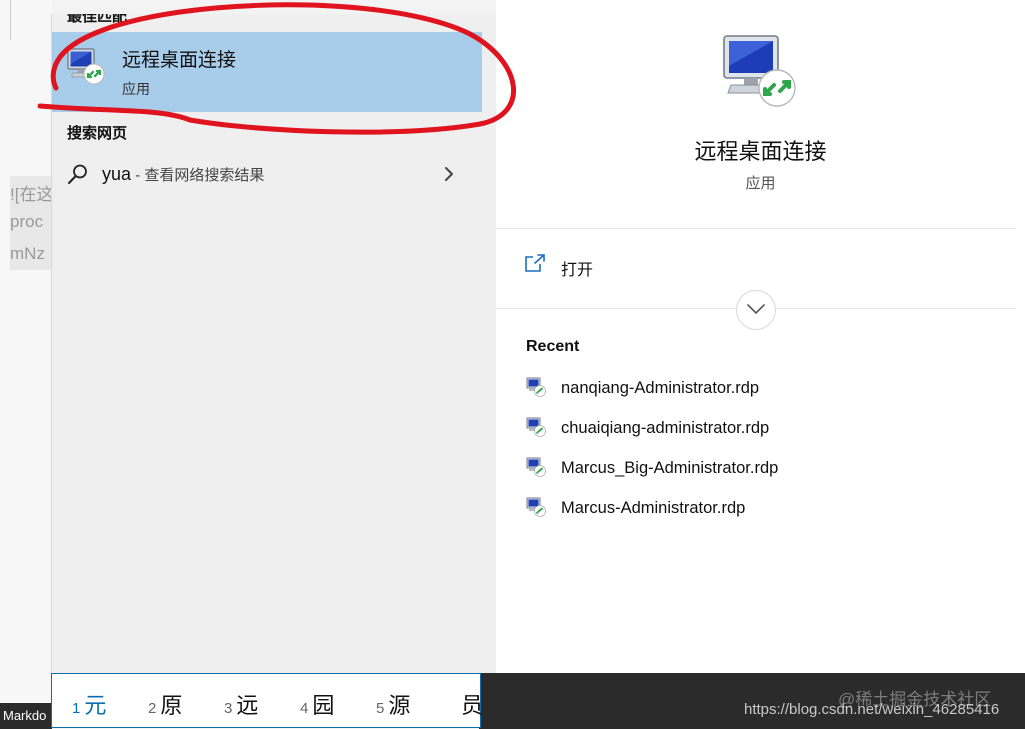 Image resolution: width=1025 pixels, height=729 pixels. Describe the element at coordinates (553, 346) in the screenshot. I see `recent-heading: Recent` at that location.